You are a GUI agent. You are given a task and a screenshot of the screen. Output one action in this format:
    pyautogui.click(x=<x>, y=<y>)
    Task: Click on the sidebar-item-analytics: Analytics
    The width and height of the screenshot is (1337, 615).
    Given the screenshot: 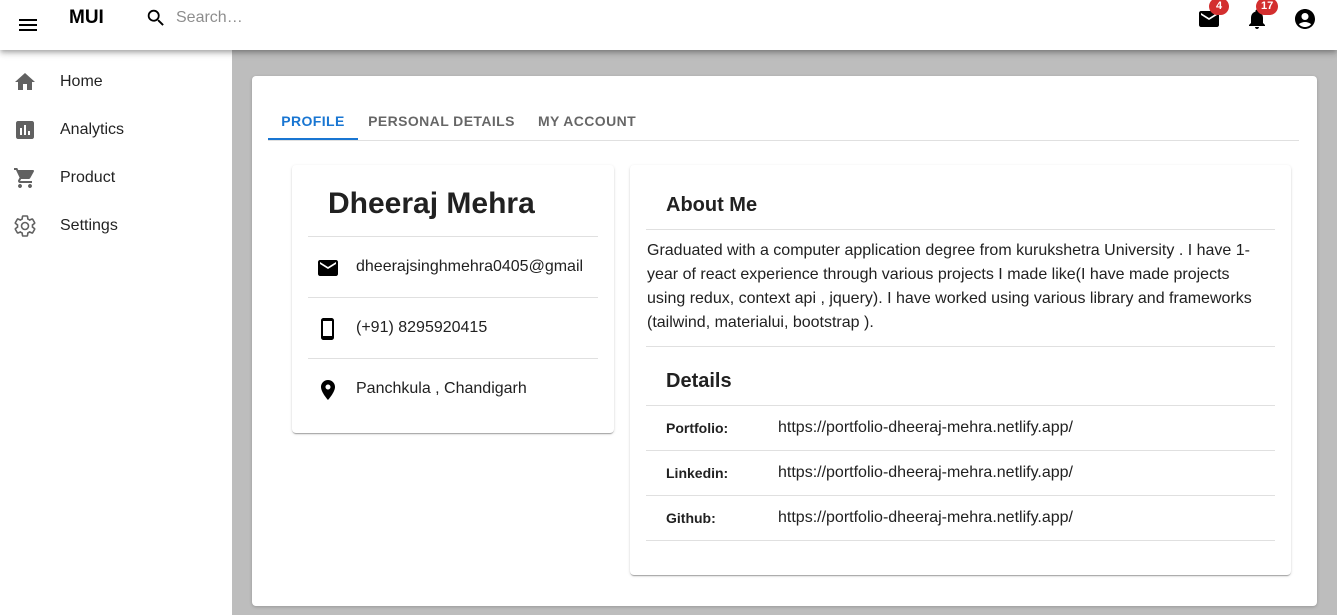 What is the action you would take?
    pyautogui.click(x=116, y=130)
    